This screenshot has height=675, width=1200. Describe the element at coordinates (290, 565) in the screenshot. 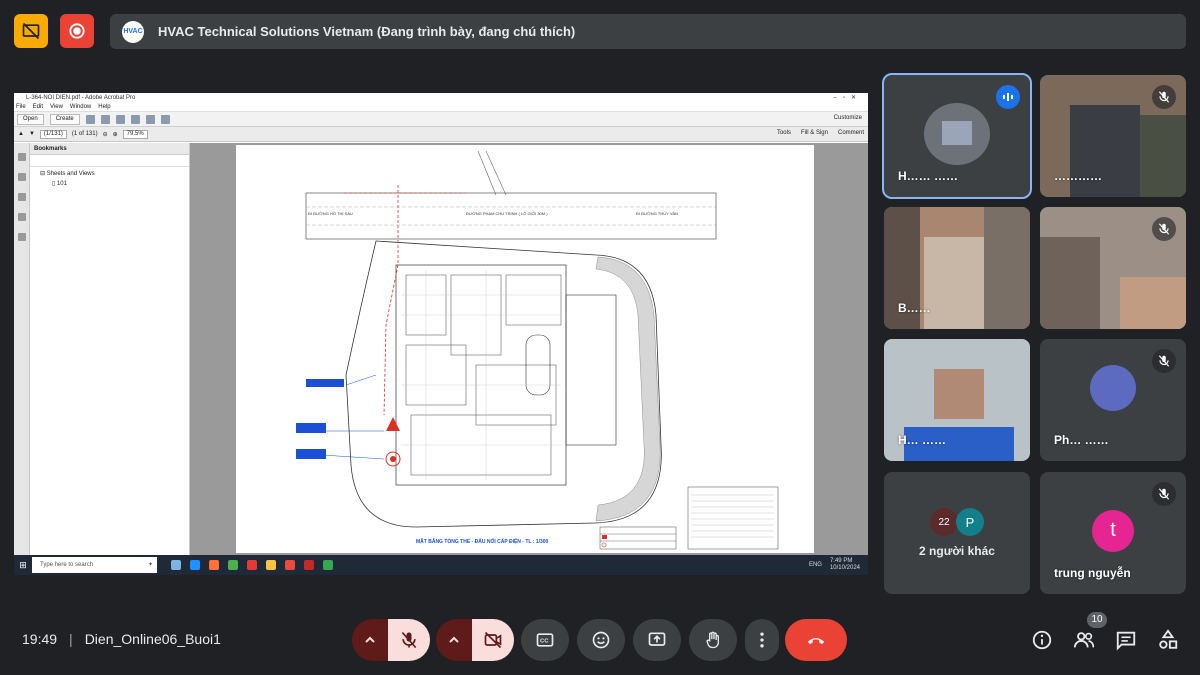

I see `meet-icon` at that location.